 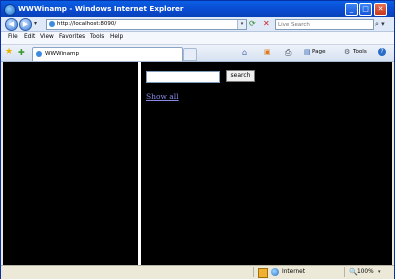 I want to click on internet-zone-icon, so click(x=275, y=272).